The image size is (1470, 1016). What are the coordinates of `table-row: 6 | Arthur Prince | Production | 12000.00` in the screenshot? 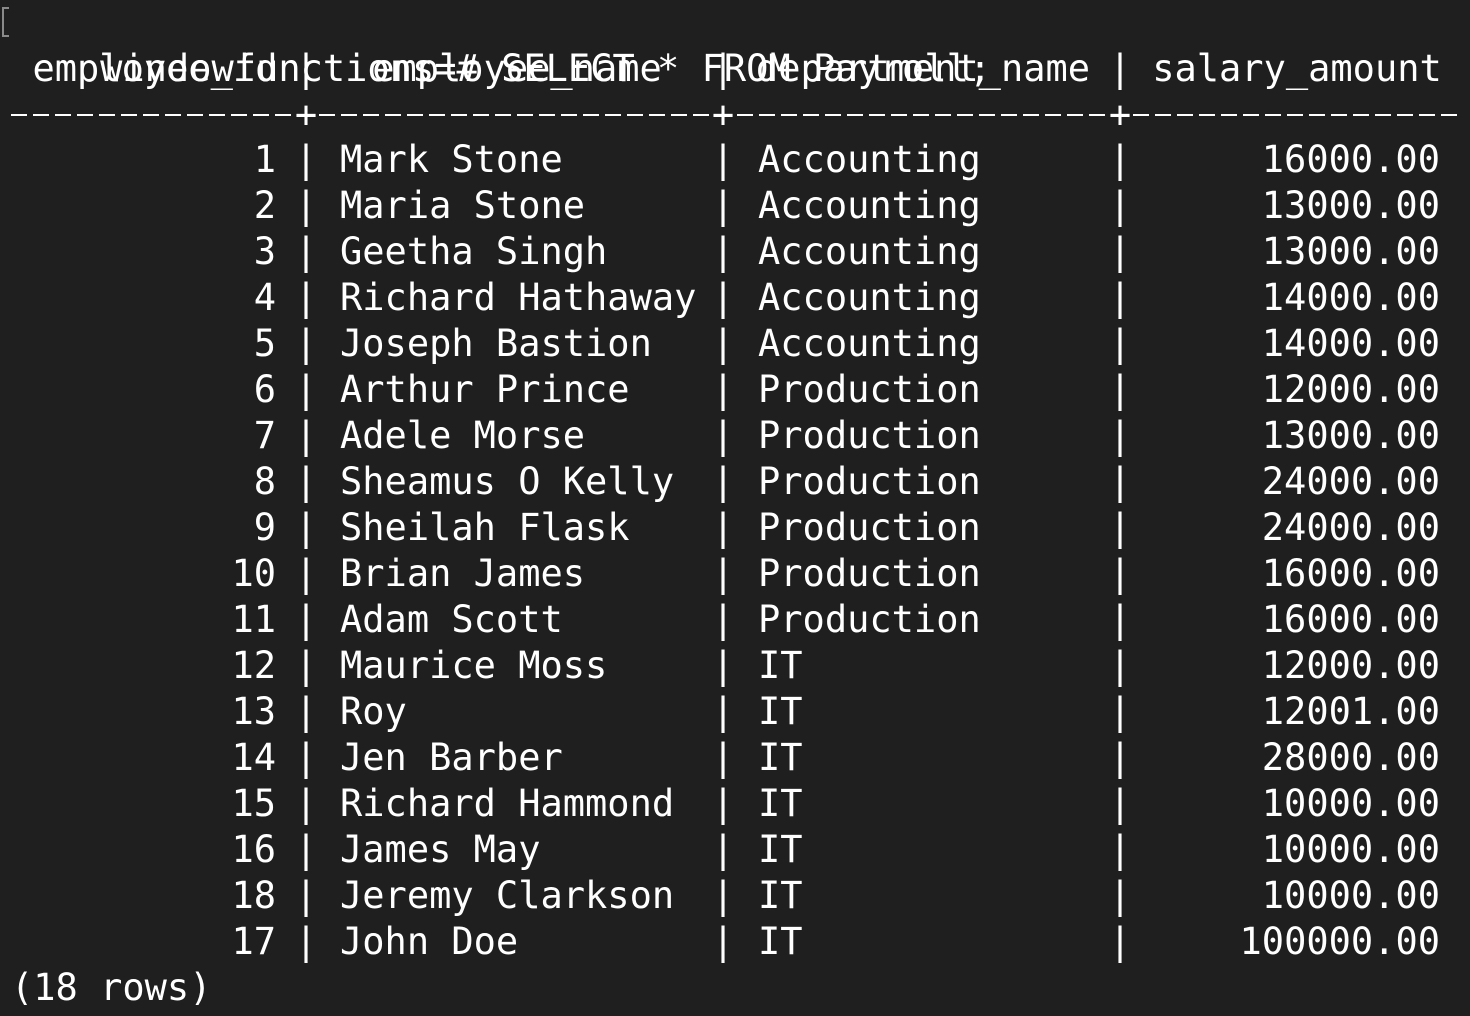 It's located at (735, 390).